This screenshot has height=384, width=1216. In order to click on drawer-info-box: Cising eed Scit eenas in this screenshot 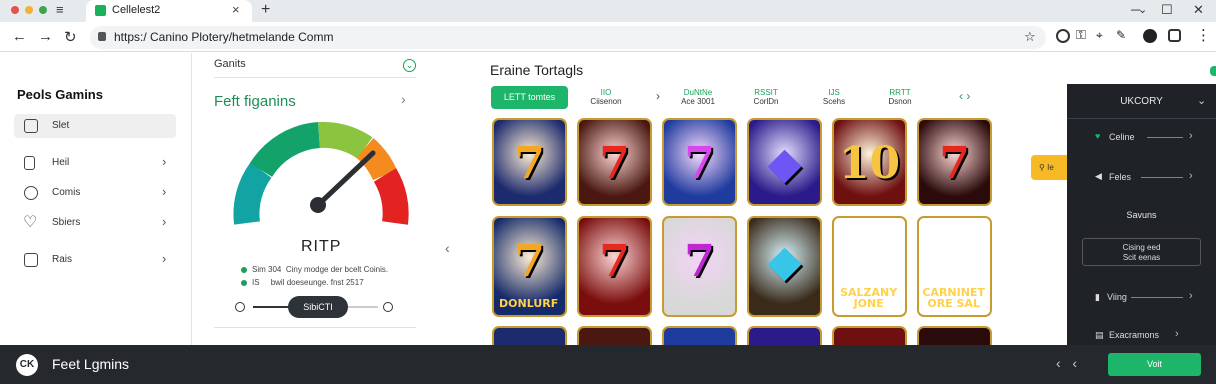, I will do `click(1141, 252)`.